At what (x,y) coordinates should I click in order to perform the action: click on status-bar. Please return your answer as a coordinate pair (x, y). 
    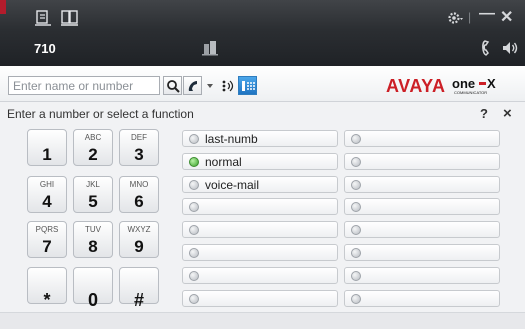
    Looking at the image, I should click on (262, 320).